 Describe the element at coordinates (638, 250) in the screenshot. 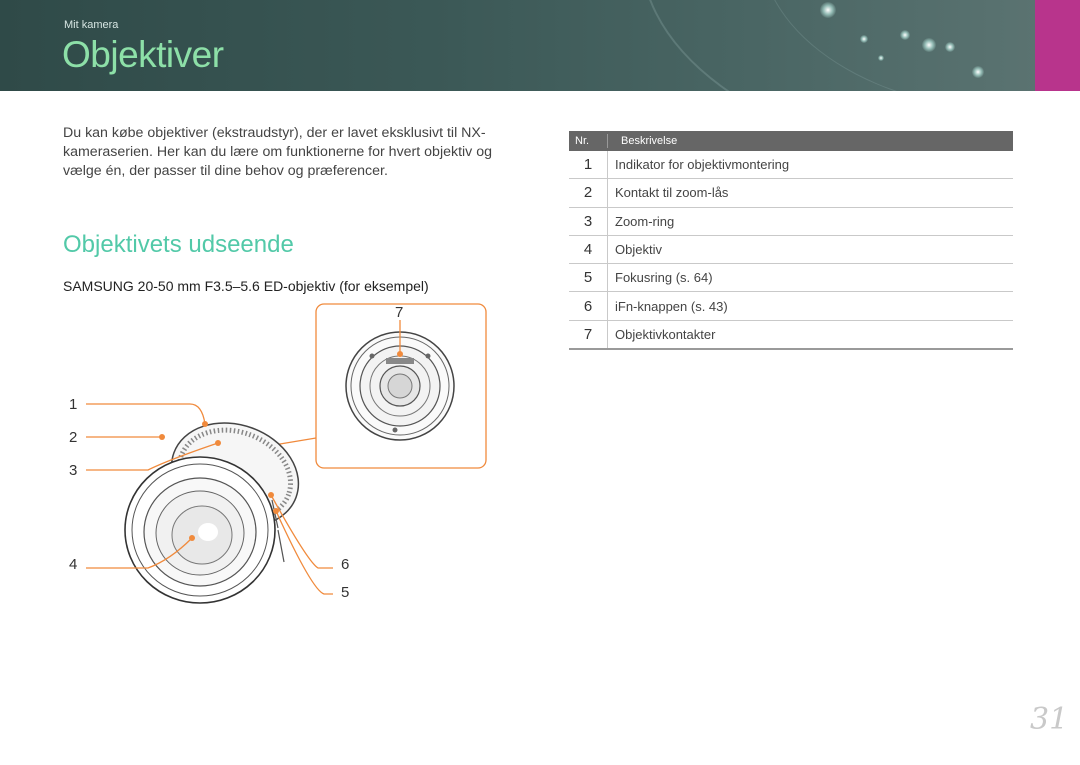

I see `row-description: Objektiv` at that location.